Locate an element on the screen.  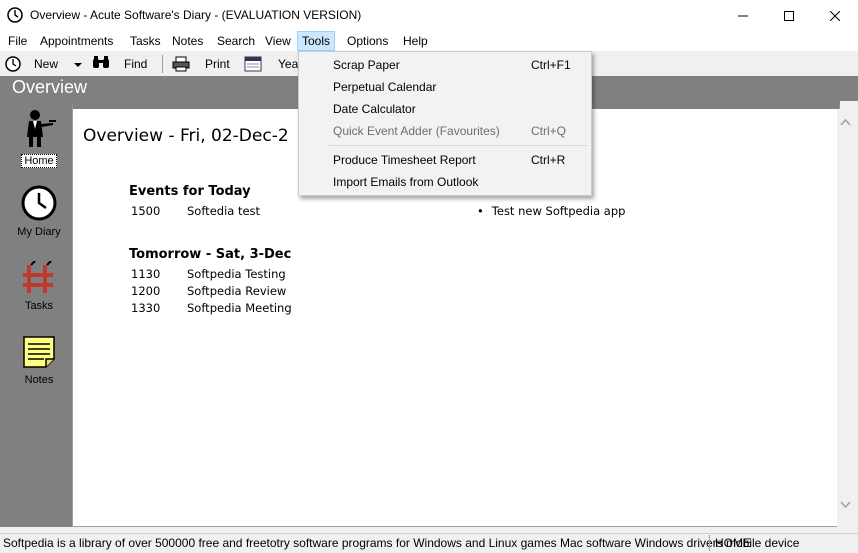
clock-icon is located at coordinates (39, 203).